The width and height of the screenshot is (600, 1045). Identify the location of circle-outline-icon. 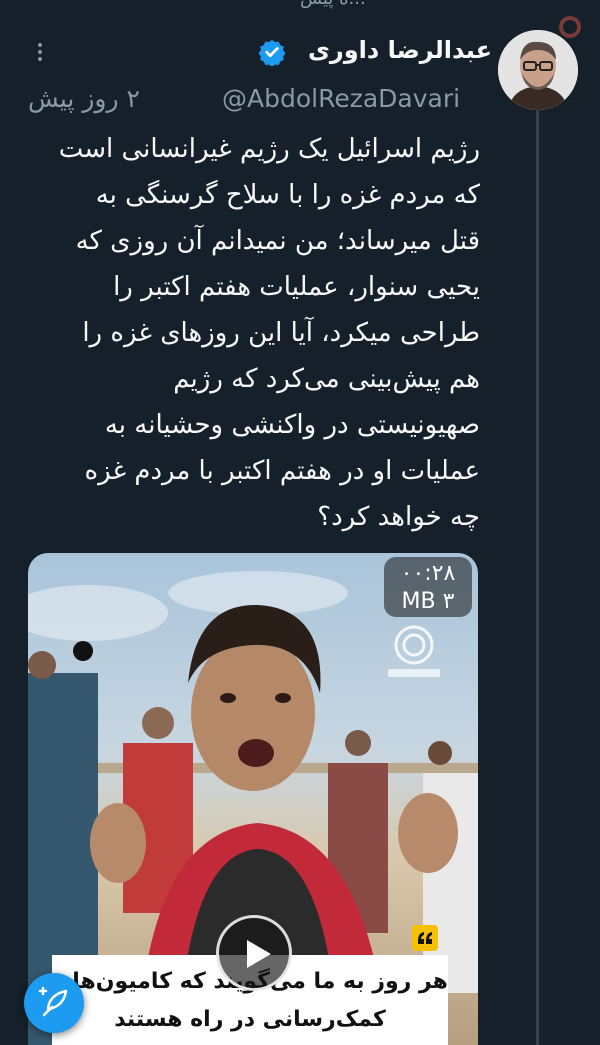
(570, 27).